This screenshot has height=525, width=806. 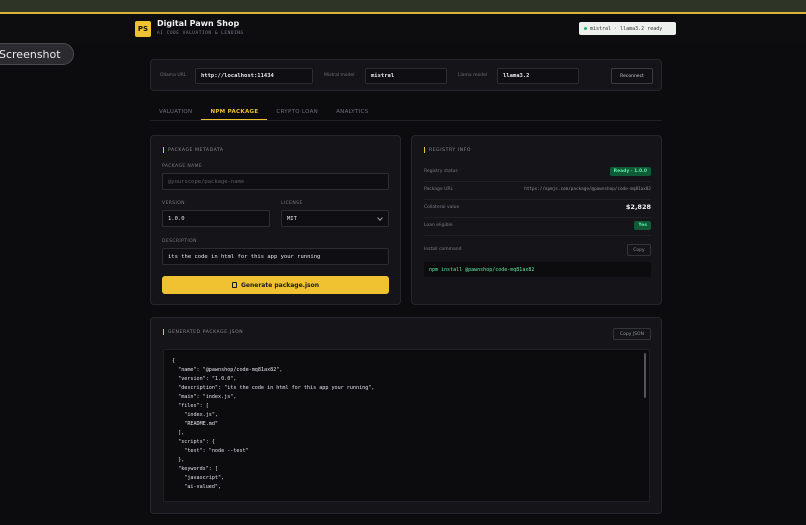 What do you see at coordinates (178, 460) in the screenshot?
I see `code-line: },` at bounding box center [178, 460].